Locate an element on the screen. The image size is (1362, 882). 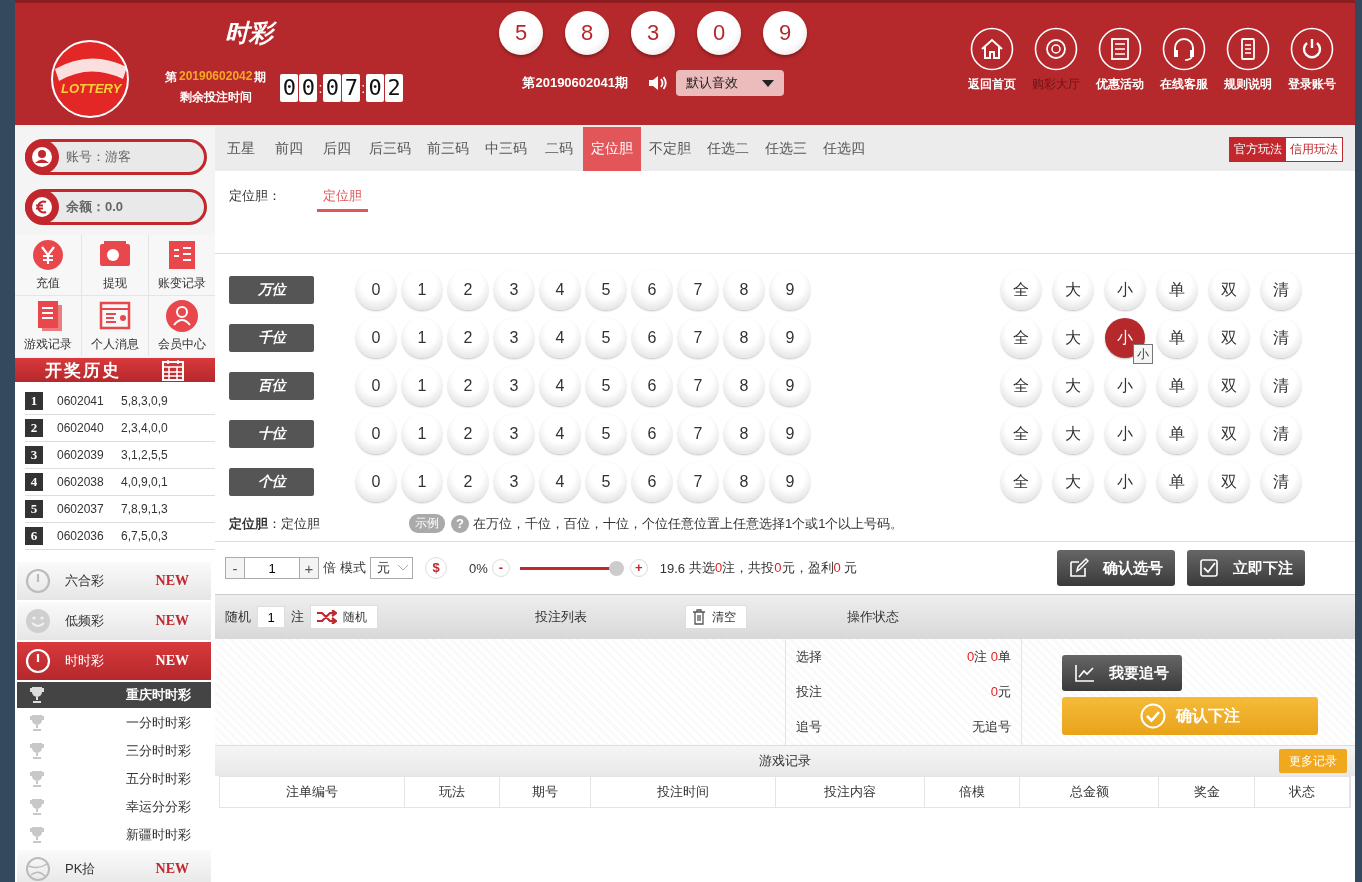
nav-link: 在线客服 is located at coordinates (1184, 60).